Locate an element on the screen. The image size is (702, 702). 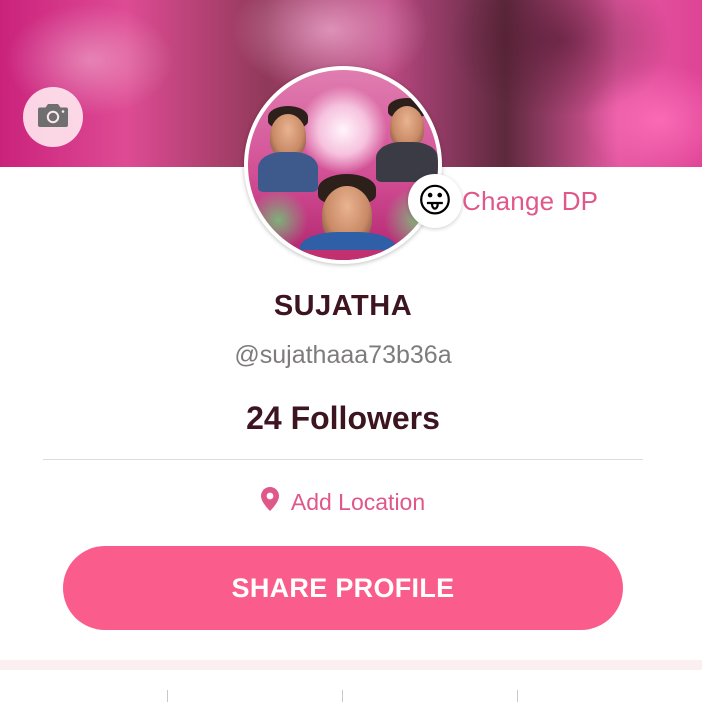
followers-count: 24 Followers is located at coordinates (343, 418).